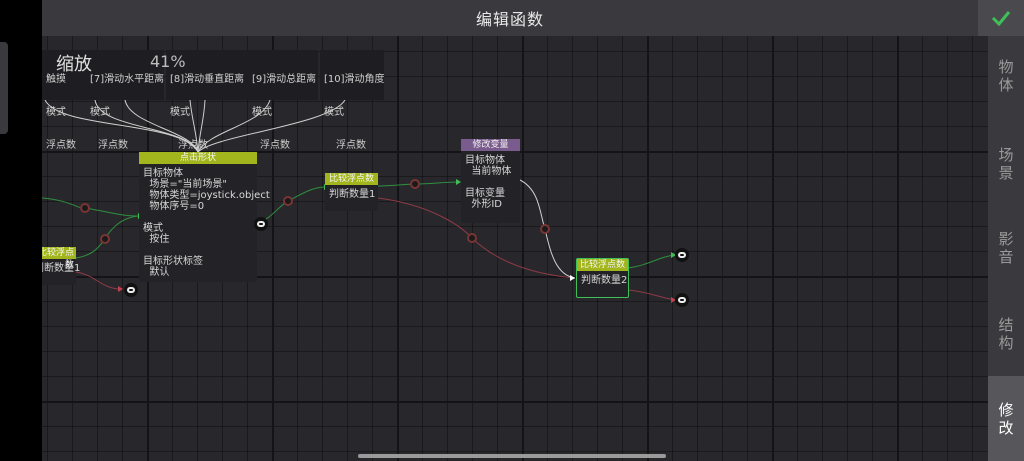 The width and height of the screenshot is (1024, 461). What do you see at coordinates (512, 456) in the screenshot?
I see `home-indicator` at bounding box center [512, 456].